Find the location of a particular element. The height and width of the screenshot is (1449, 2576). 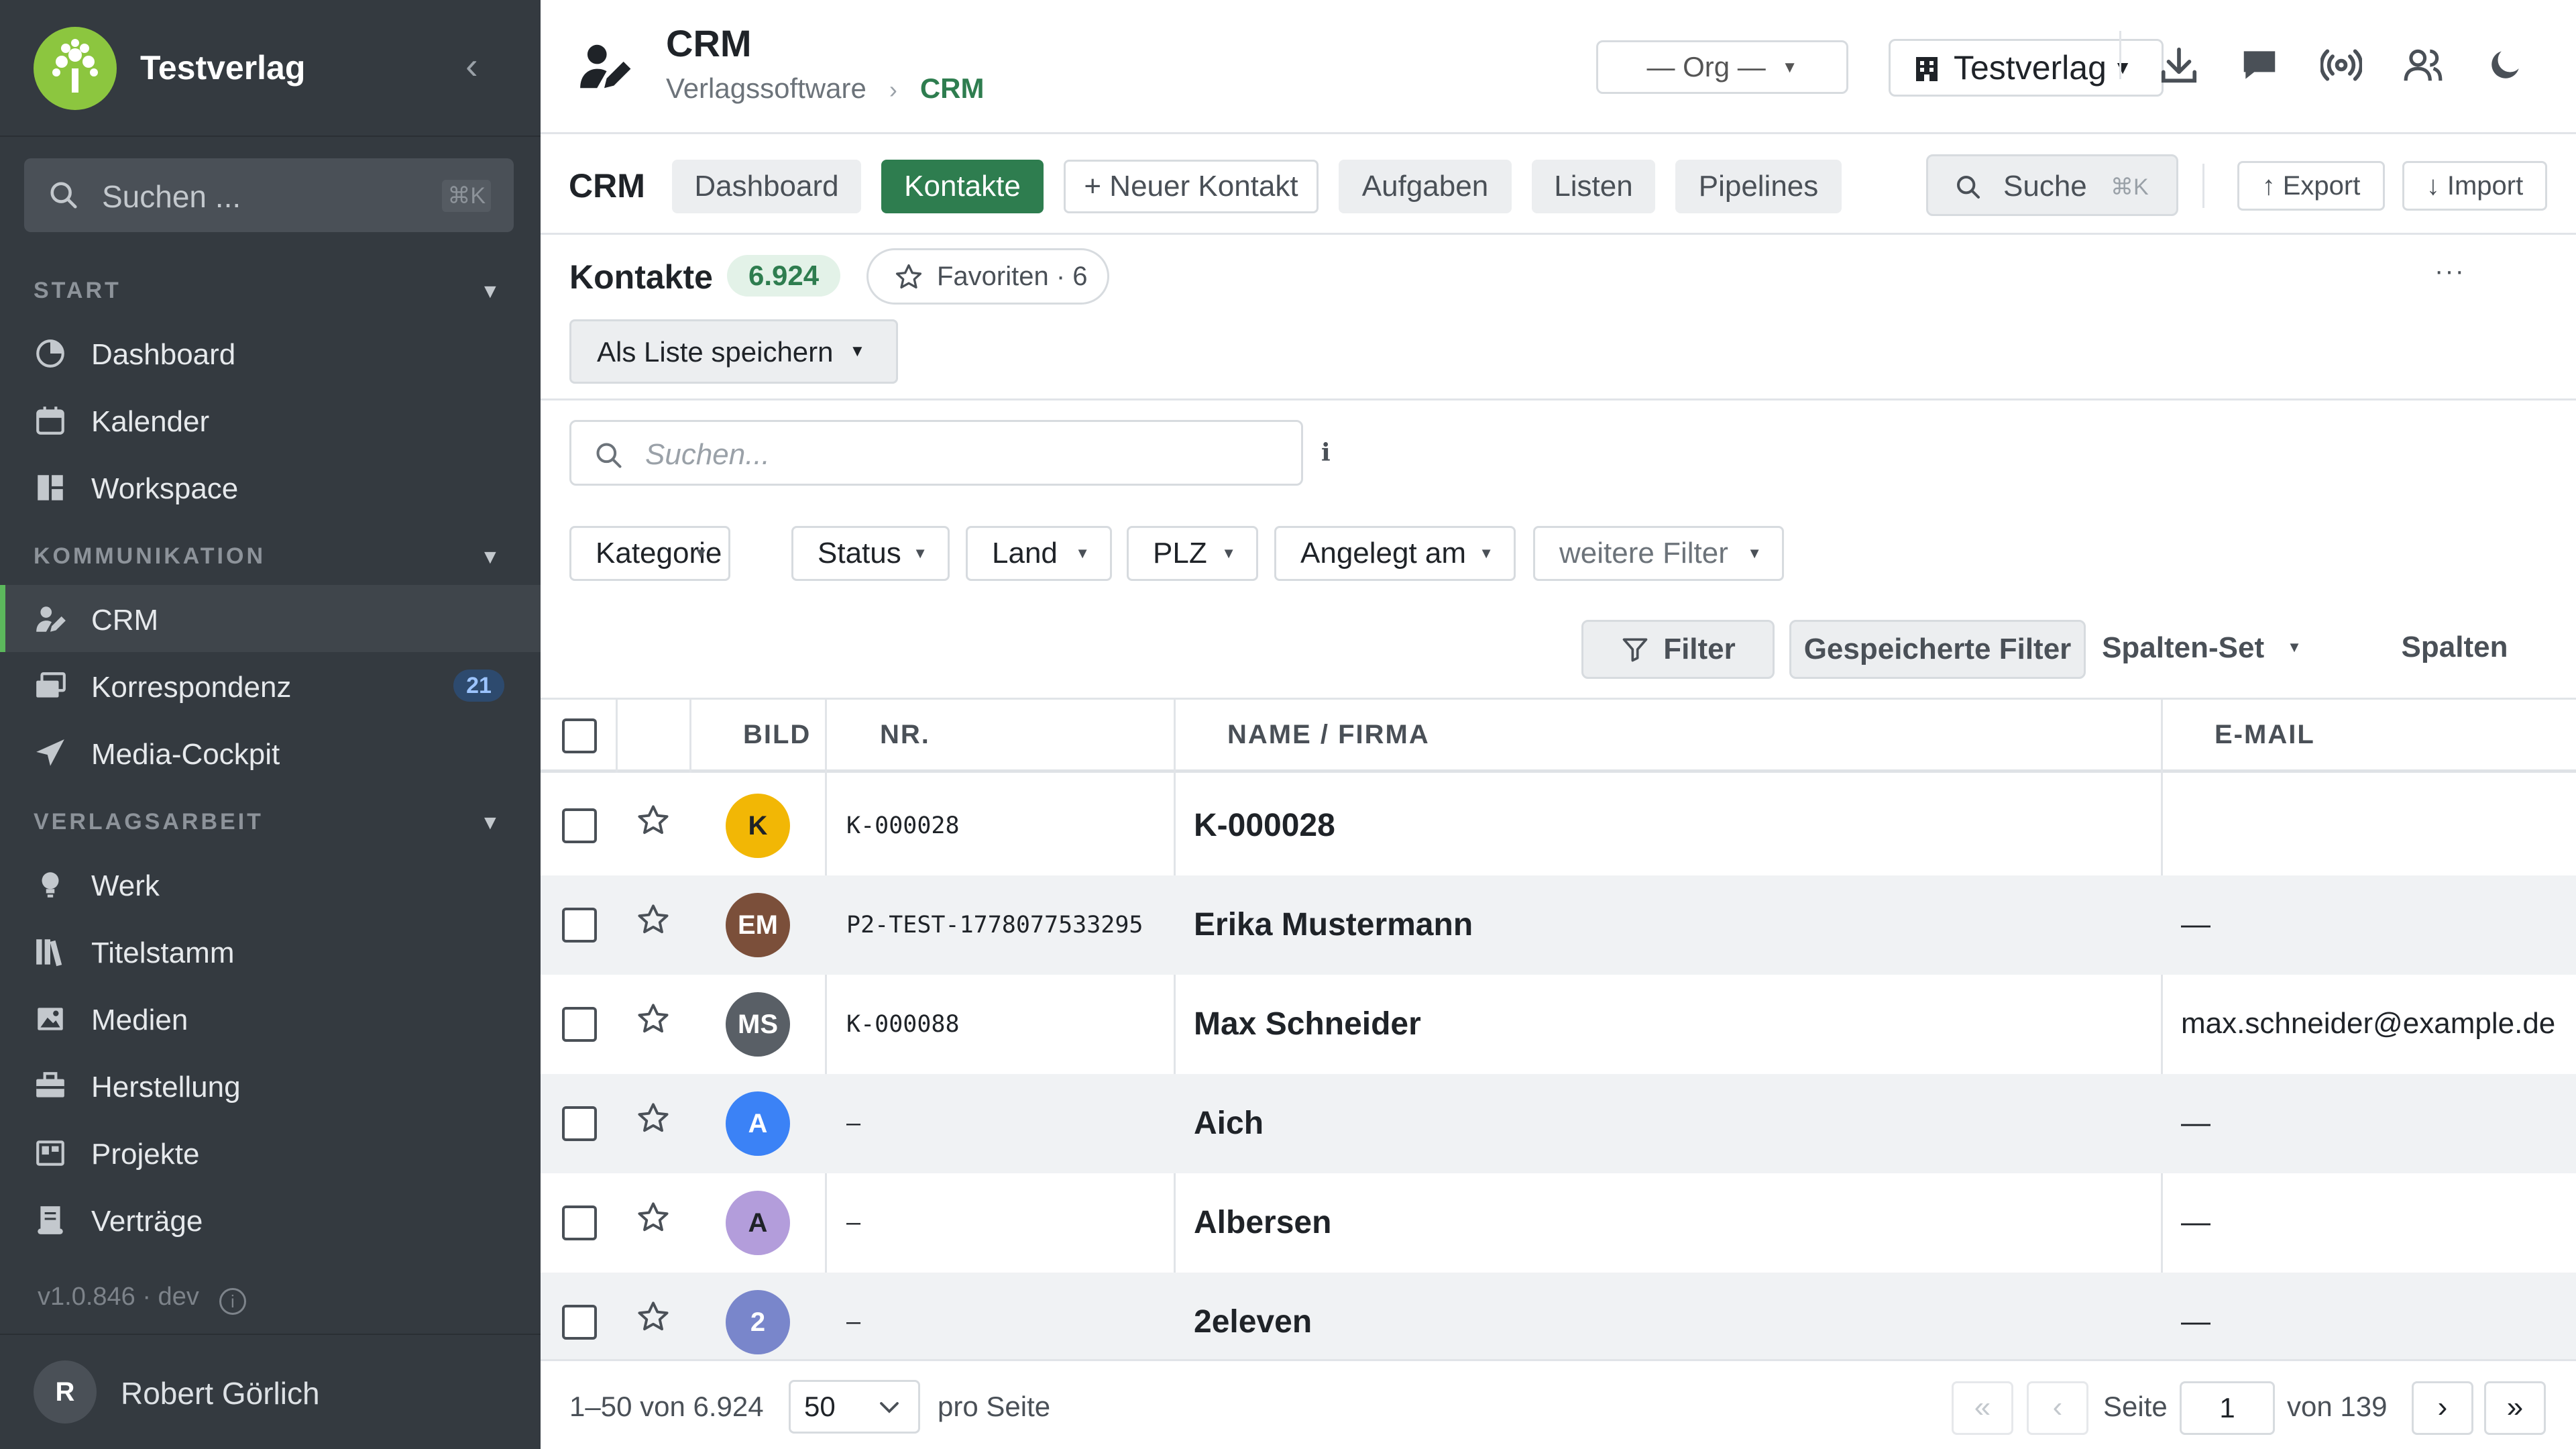

sidebar-item-kalender: Kalender is located at coordinates (270, 419).